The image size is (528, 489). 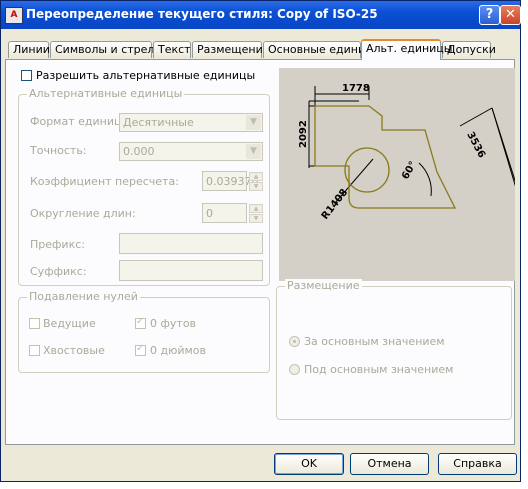 I want to click on help-title-button: ?, so click(x=489, y=15).